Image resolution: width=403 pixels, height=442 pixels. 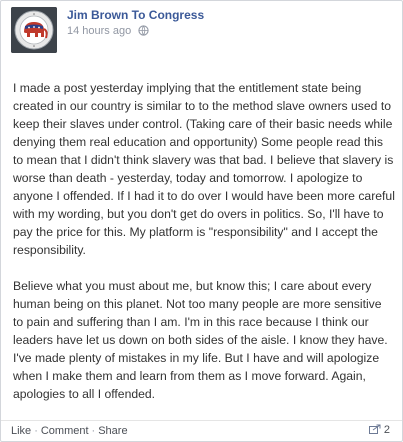 I want to click on page-avatar, so click(x=34, y=30).